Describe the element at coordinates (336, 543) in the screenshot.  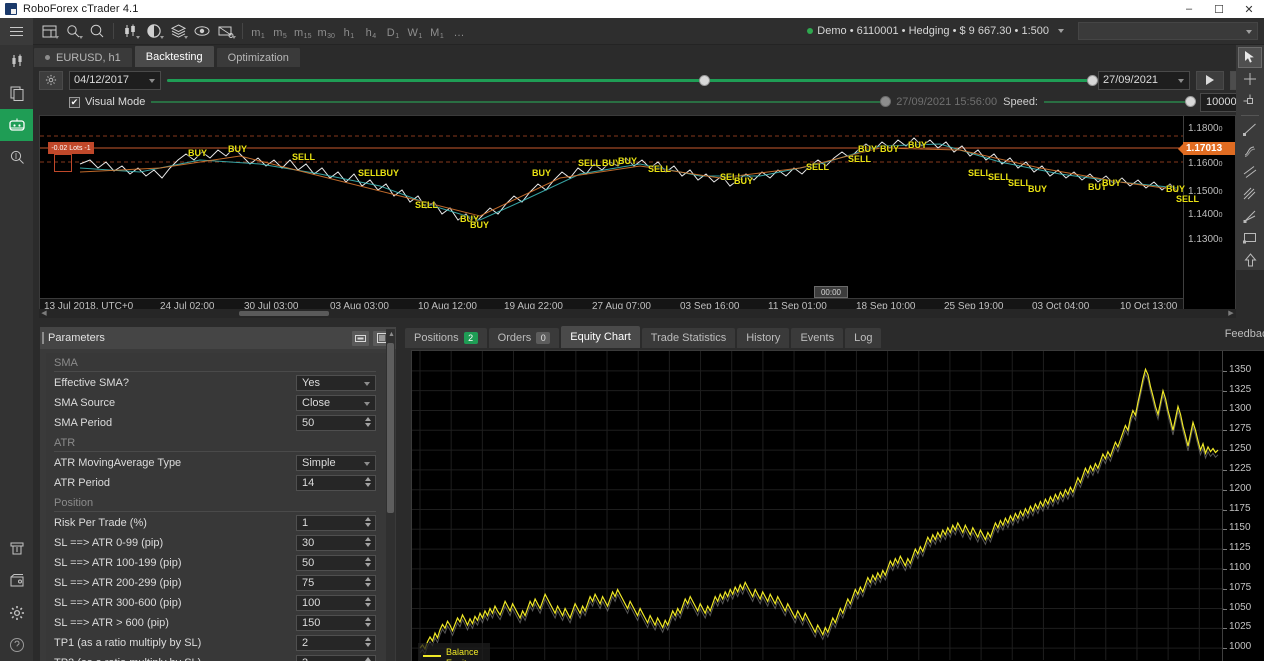
I see `parameter-spinner: 30` at that location.